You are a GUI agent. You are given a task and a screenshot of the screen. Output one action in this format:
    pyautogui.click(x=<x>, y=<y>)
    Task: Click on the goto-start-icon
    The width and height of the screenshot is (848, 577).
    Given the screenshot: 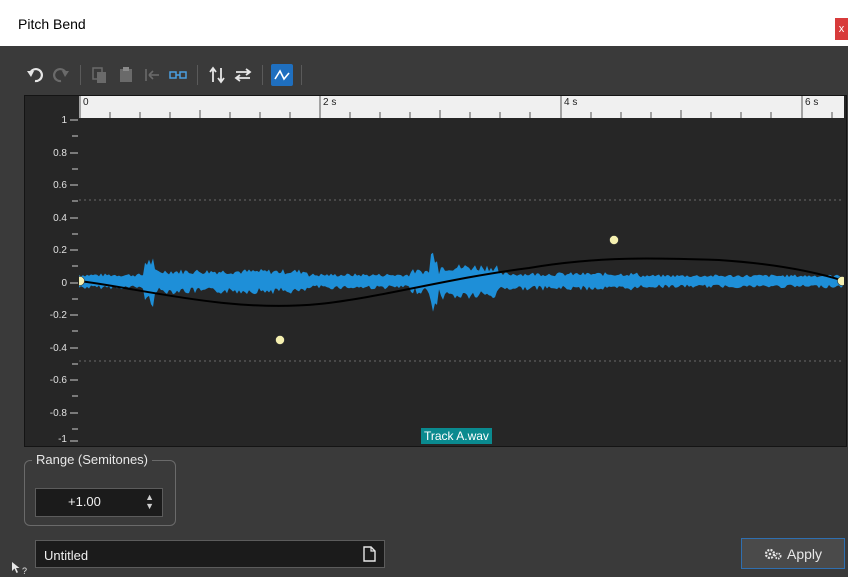 What is the action you would take?
    pyautogui.click(x=152, y=75)
    